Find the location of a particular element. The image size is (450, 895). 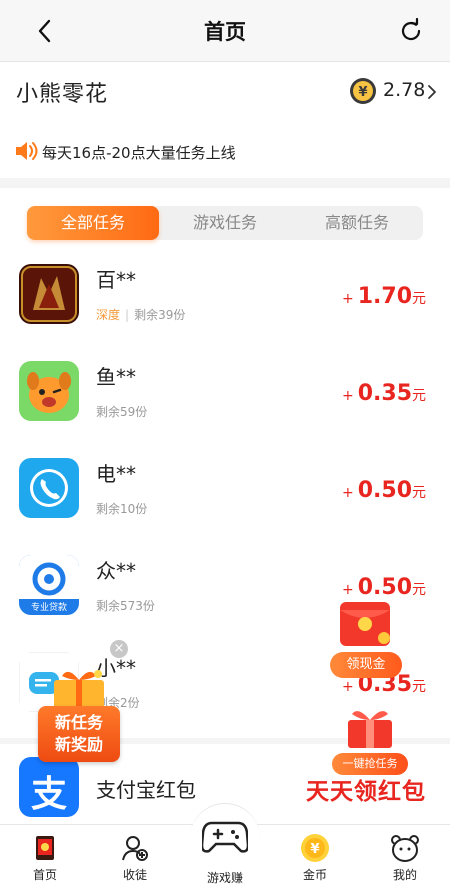

task-row: 鱼** 剩余59份 +0.35元 is located at coordinates (225, 409).